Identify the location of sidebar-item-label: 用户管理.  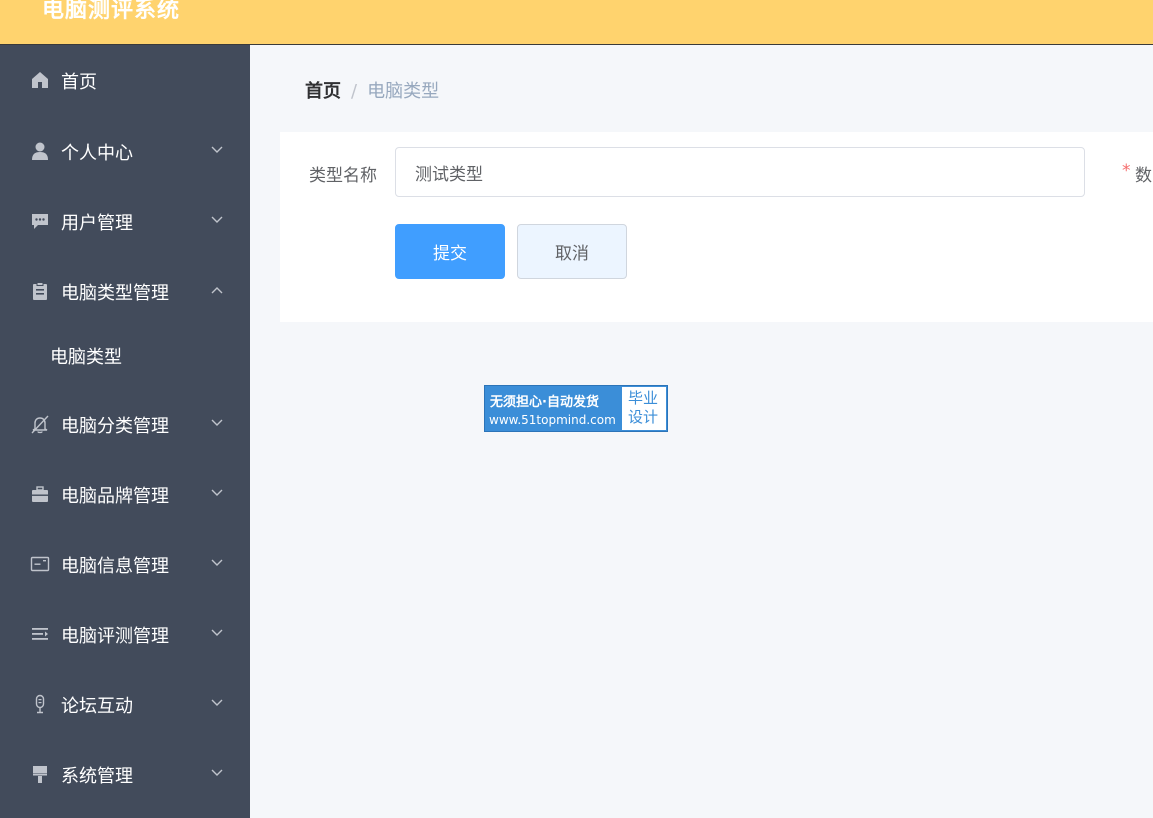
(97, 223).